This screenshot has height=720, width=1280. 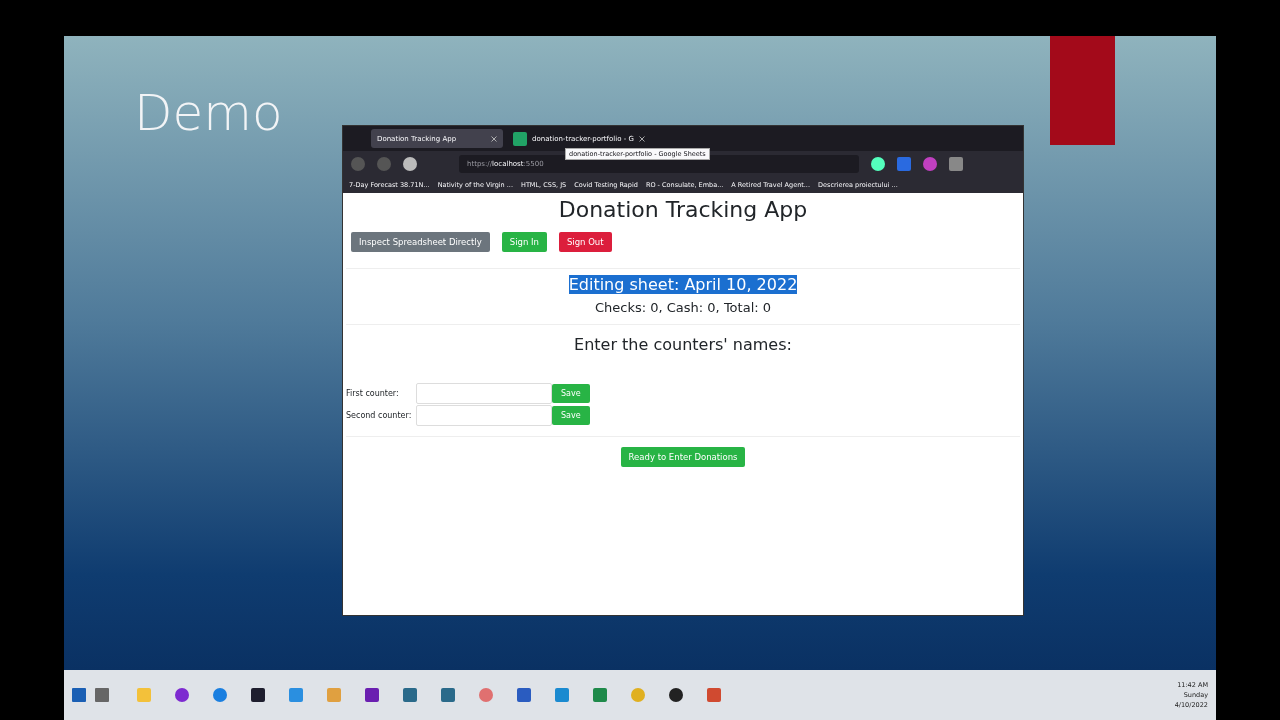 What do you see at coordinates (683, 307) in the screenshot?
I see `totals-text: Checks: 0, Cash: 0, Total: 0` at bounding box center [683, 307].